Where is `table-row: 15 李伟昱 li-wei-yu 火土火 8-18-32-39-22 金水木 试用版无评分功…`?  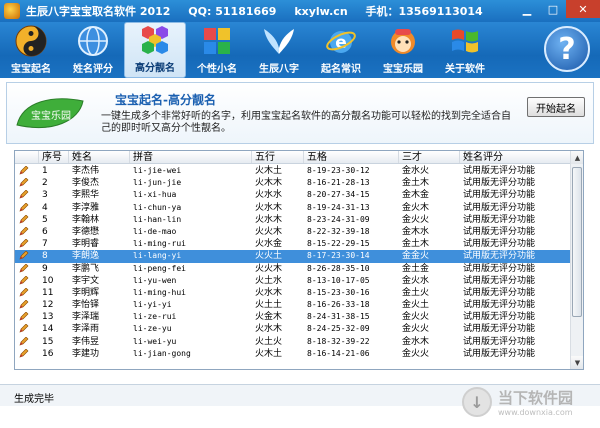 table-row: 15 李伟昱 li-wei-yu 火土火 8-18-32-39-22 金水木 试用版无评分功… is located at coordinates (293, 342).